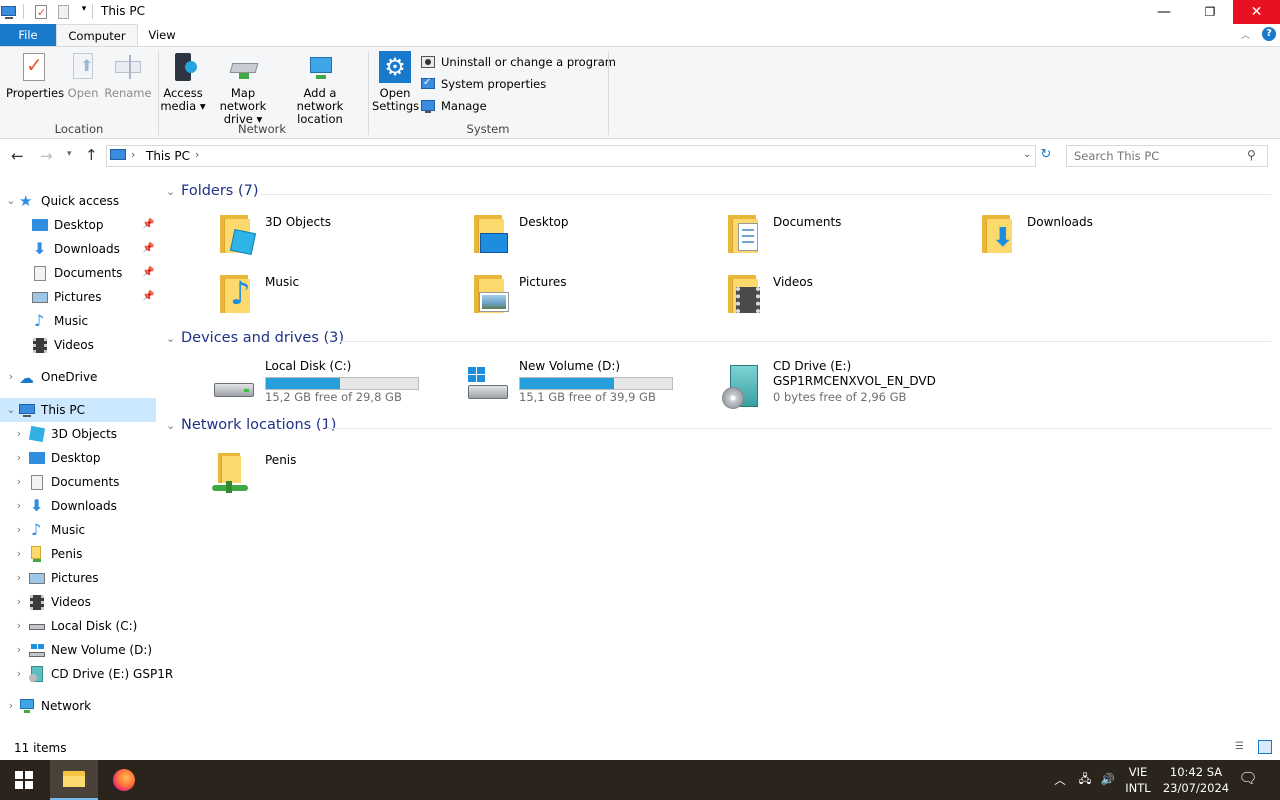 The image size is (1280, 800). I want to click on help-icon: ?, so click(1269, 34).